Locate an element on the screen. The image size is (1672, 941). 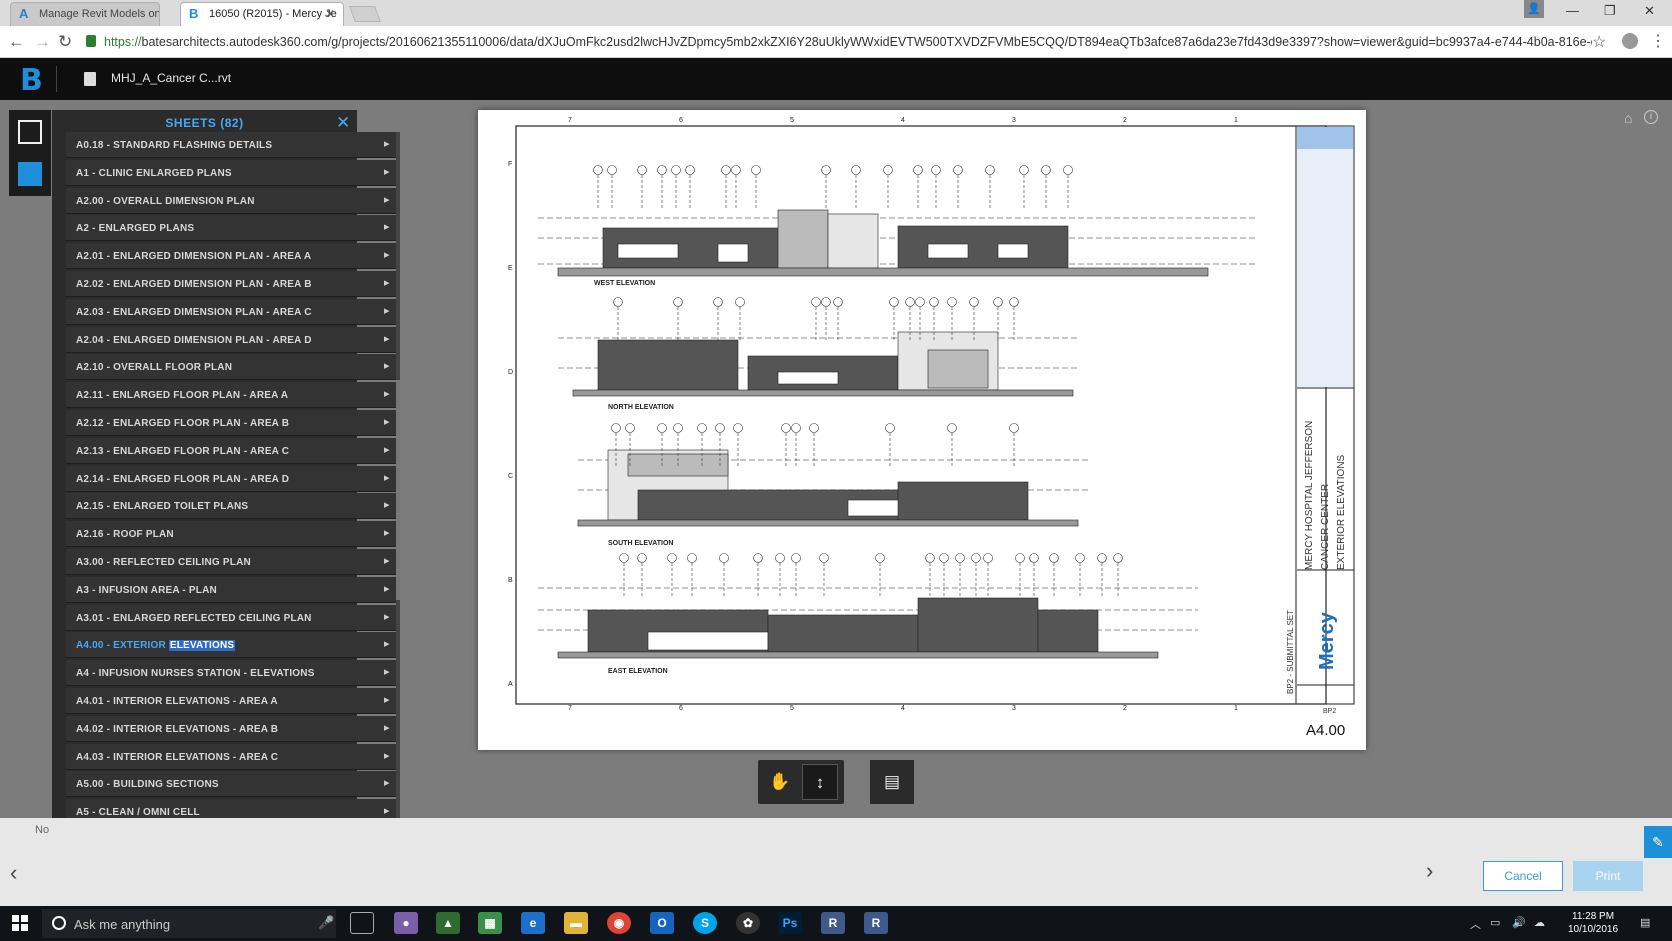
outlook-icon: O is located at coordinates (662, 923).